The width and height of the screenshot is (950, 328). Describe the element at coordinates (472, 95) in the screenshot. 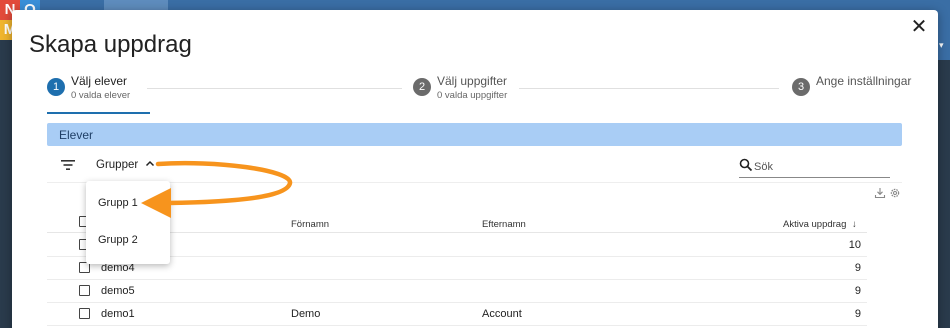

I see `step-sublabel: 0 valda uppgifter` at that location.